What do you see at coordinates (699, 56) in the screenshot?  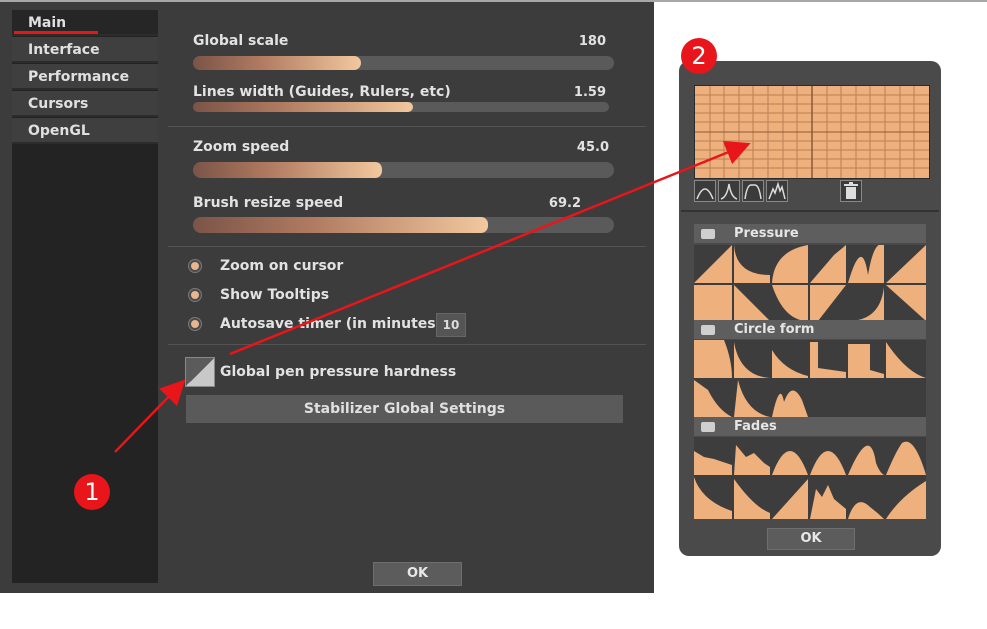 I see `step-badge-2: 2` at bounding box center [699, 56].